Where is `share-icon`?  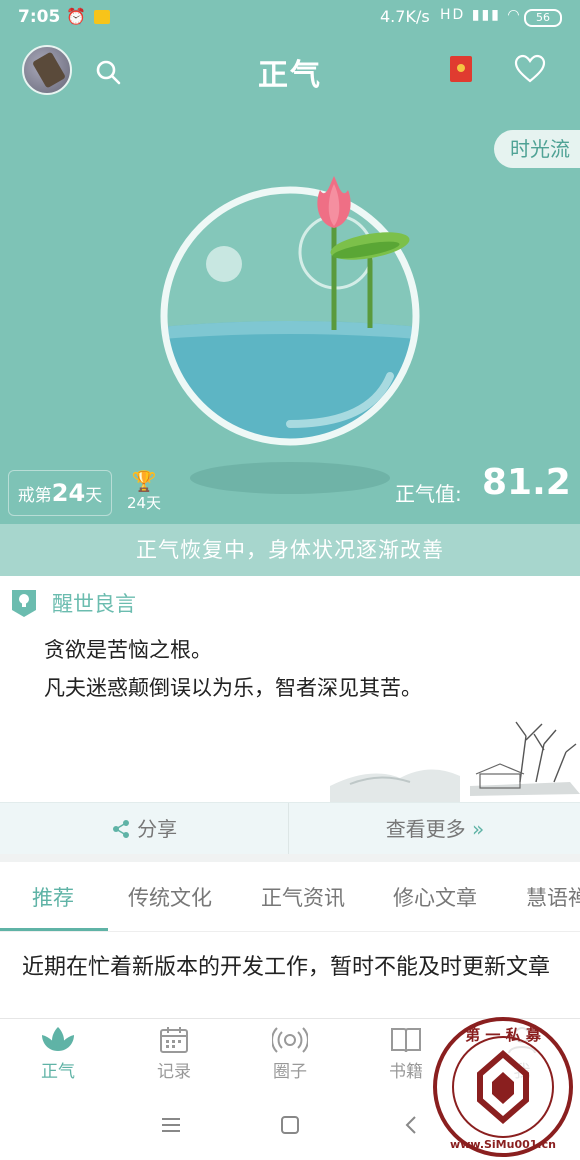
share-icon is located at coordinates (120, 829).